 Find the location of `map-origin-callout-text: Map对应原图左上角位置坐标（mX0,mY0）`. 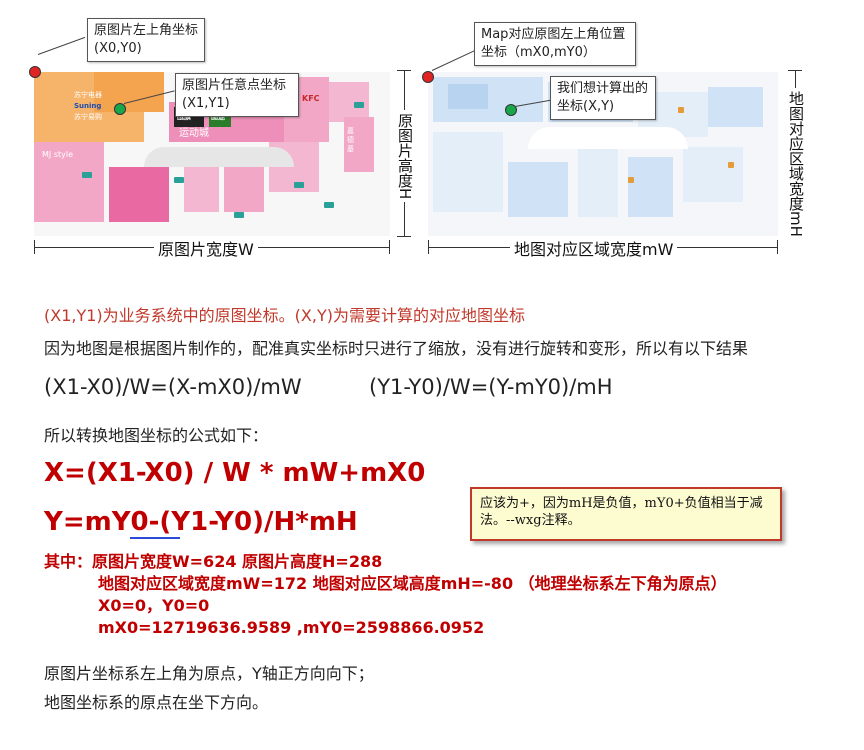

map-origin-callout-text: Map对应原图左上角位置坐标（mX0,mY0） is located at coordinates (553, 43).